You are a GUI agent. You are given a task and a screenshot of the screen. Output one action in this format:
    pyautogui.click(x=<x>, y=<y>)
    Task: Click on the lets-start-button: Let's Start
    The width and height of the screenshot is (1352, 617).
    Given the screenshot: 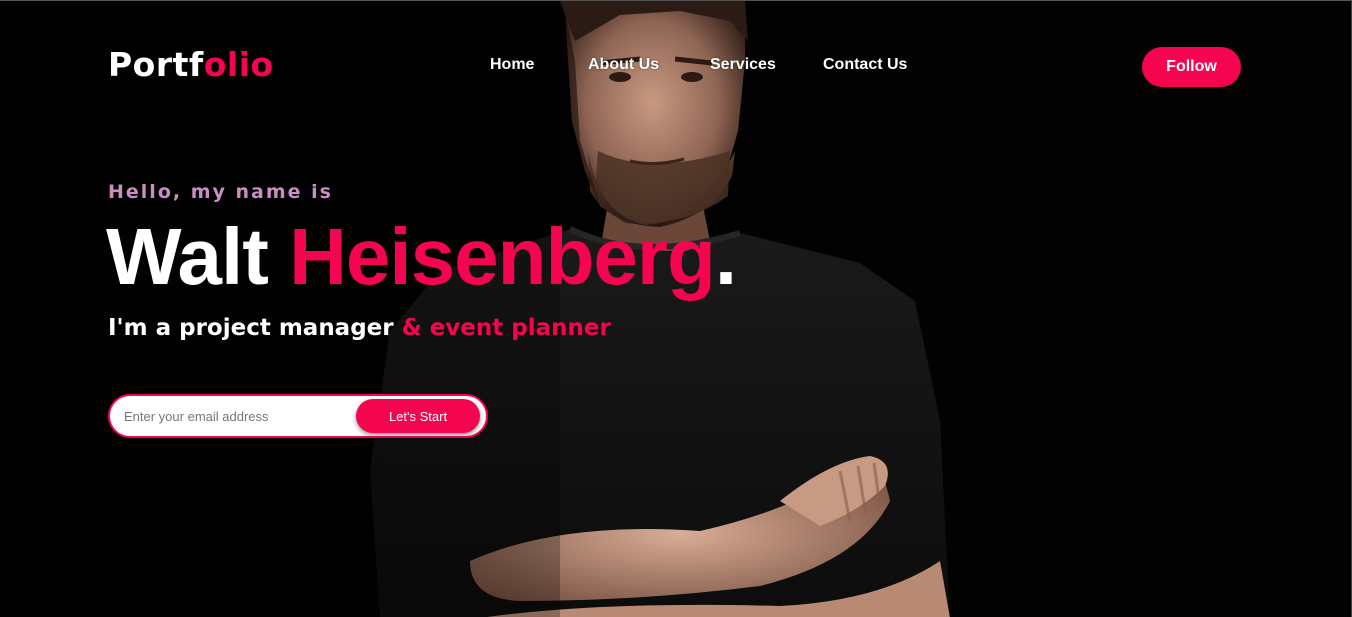 What is the action you would take?
    pyautogui.click(x=418, y=416)
    